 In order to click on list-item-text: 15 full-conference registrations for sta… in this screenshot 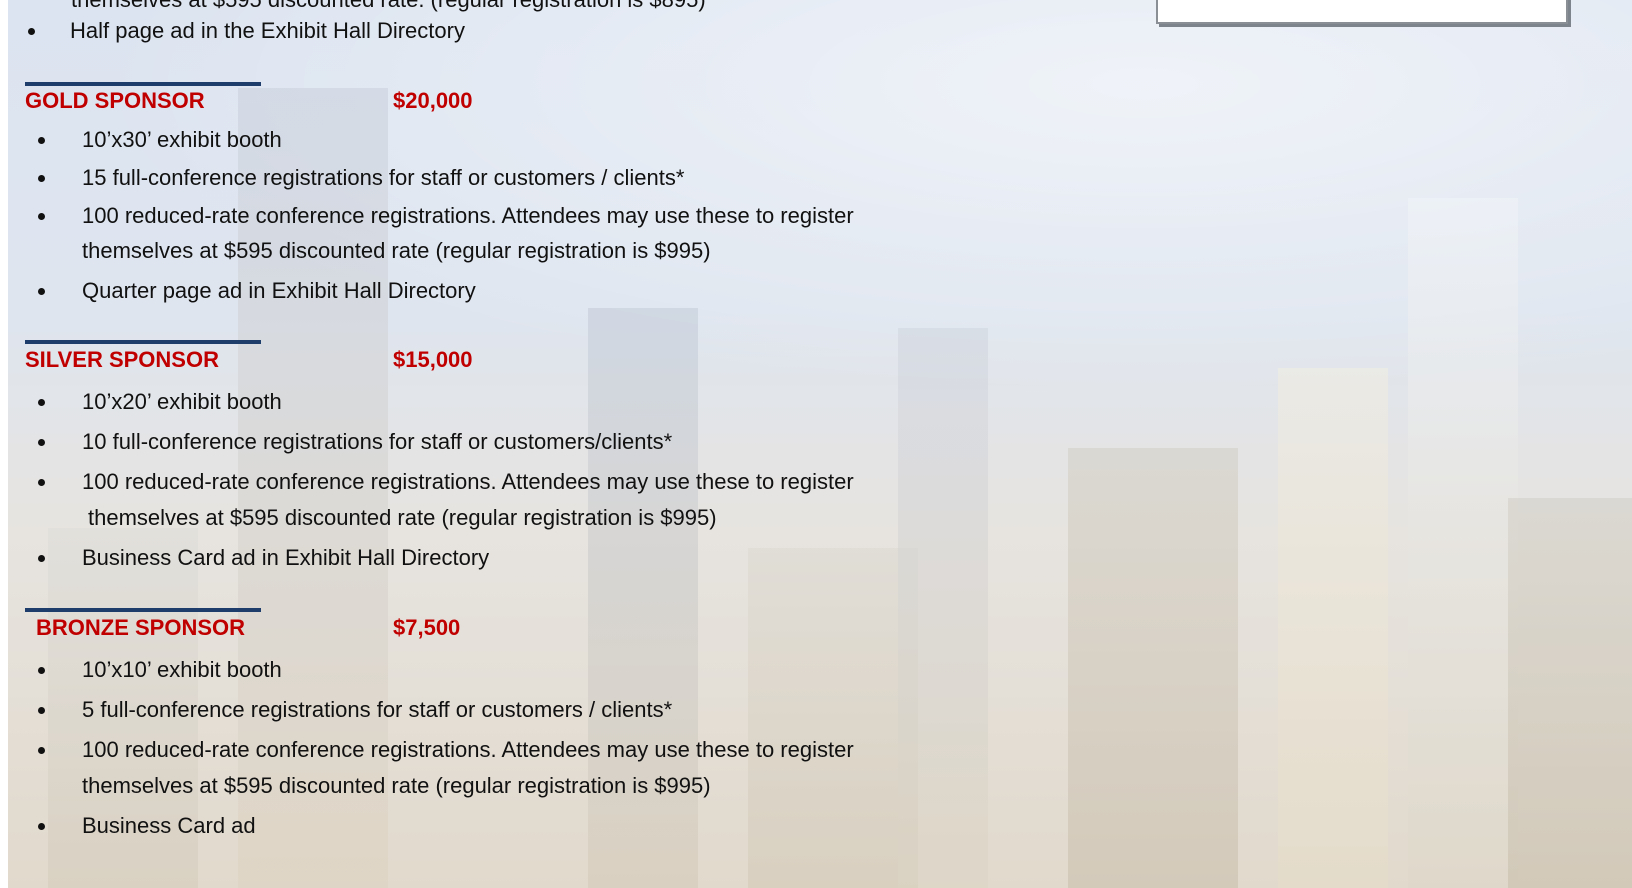, I will do `click(383, 177)`.